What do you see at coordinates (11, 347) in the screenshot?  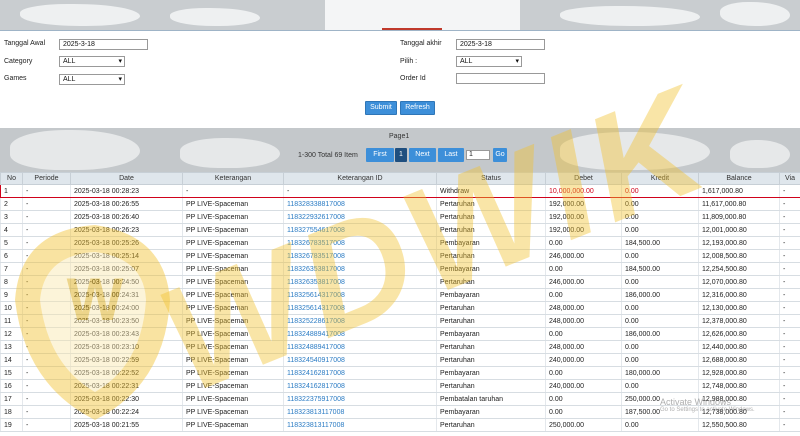 I see `table-cell: 13` at bounding box center [11, 347].